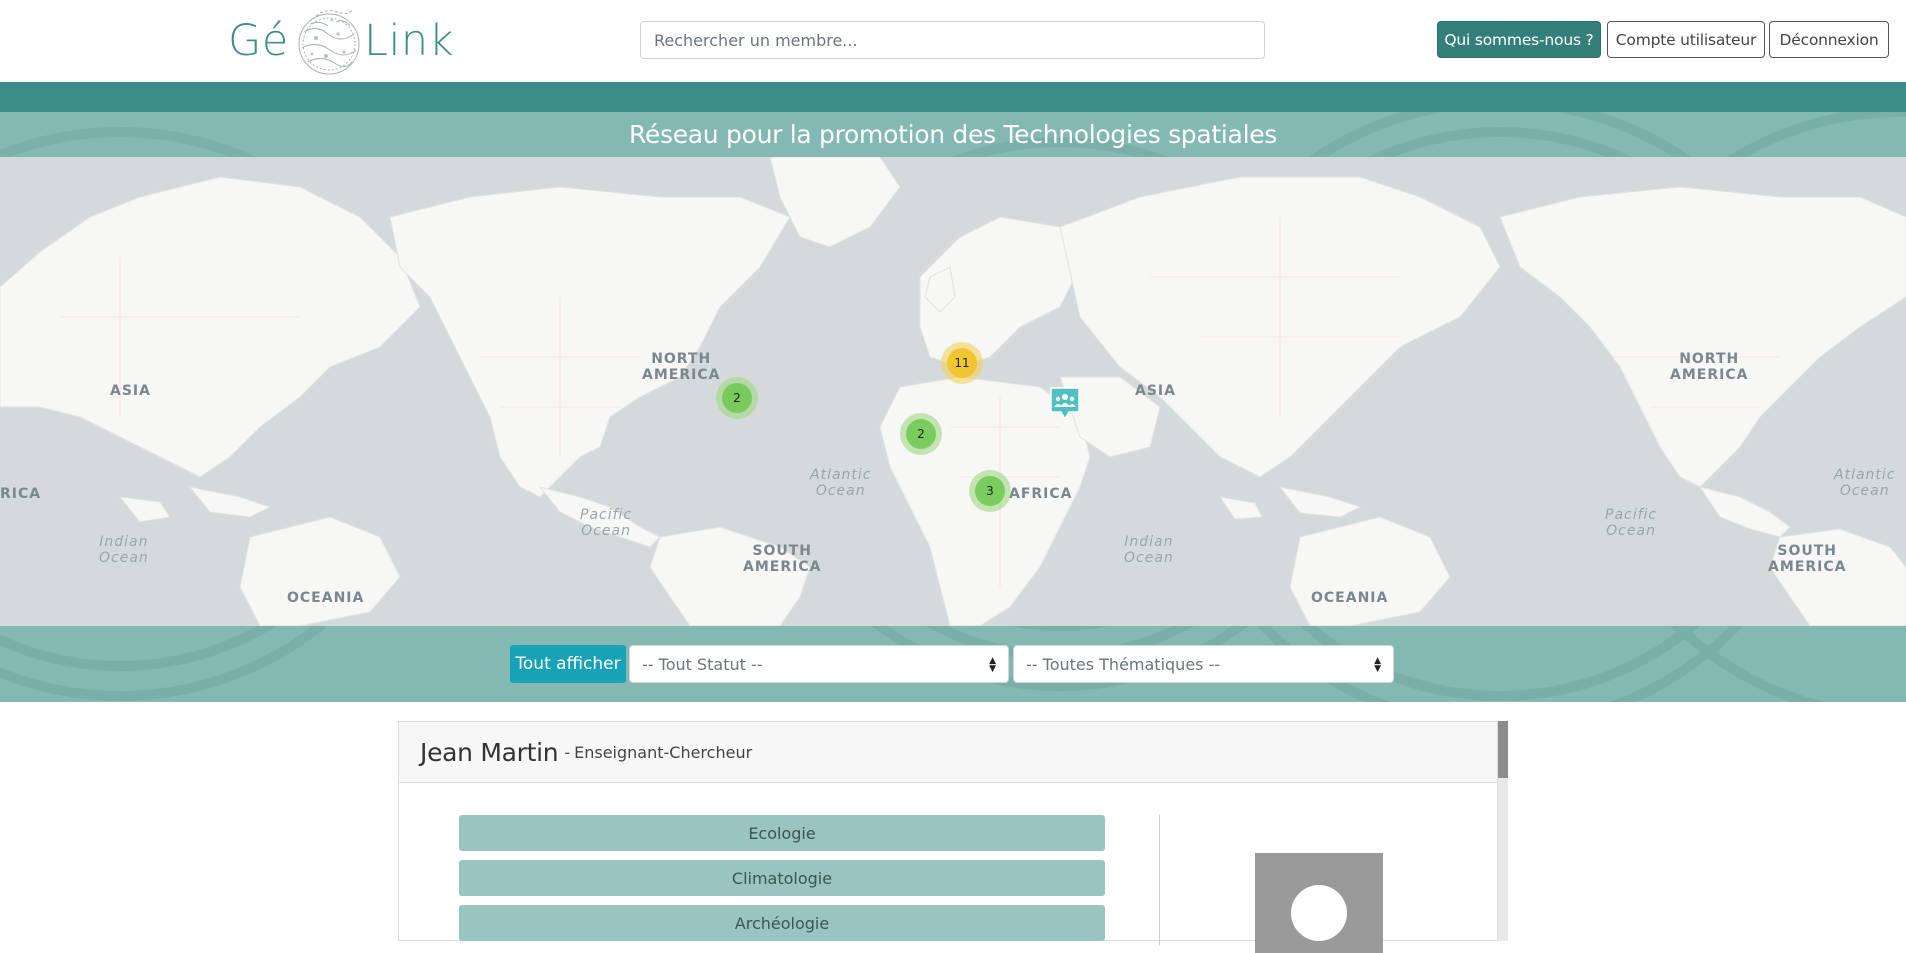 This screenshot has width=1906, height=953. What do you see at coordinates (1065, 404) in the screenshot?
I see `group-icon` at bounding box center [1065, 404].